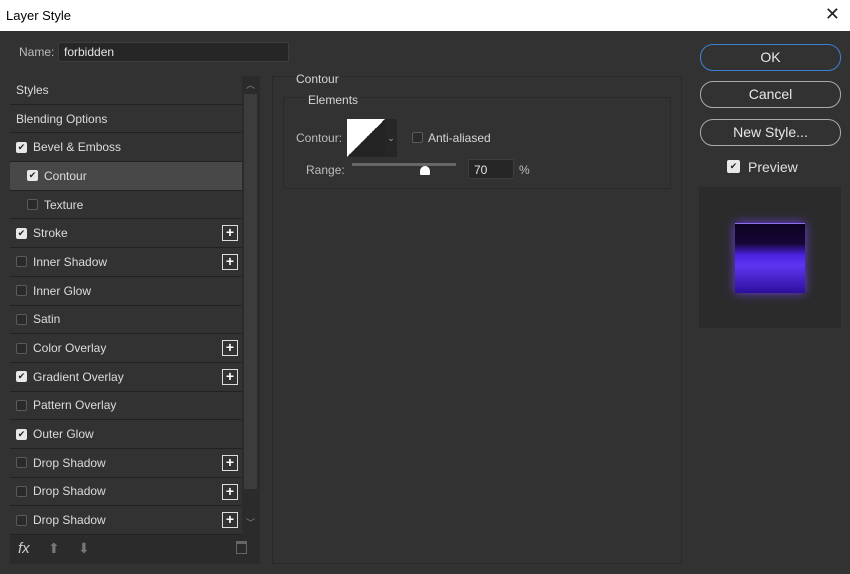 This screenshot has height=574, width=850. Describe the element at coordinates (491, 169) in the screenshot. I see `range-input: 70` at that location.